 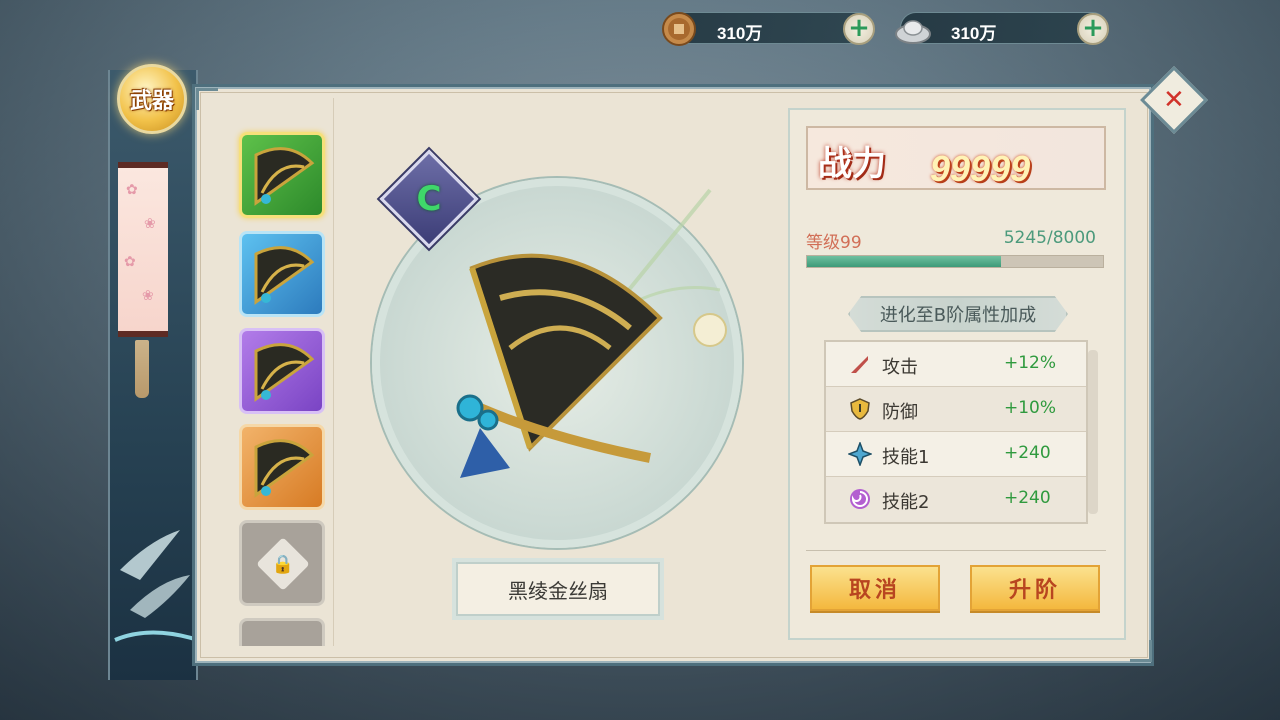 I want to click on tassel-ornament, so click(x=142, y=369).